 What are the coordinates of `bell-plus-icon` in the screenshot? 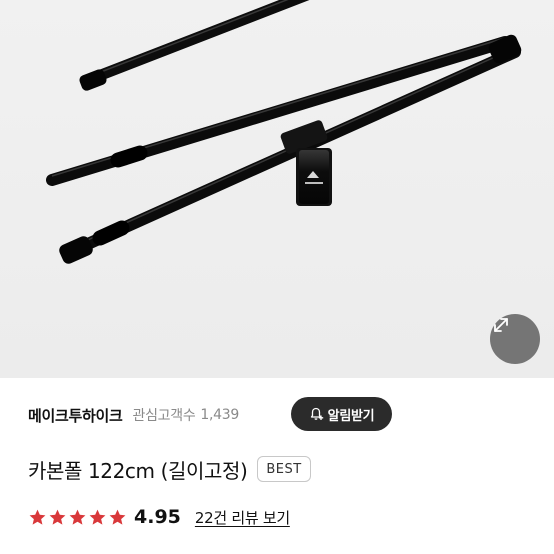 It's located at (316, 413).